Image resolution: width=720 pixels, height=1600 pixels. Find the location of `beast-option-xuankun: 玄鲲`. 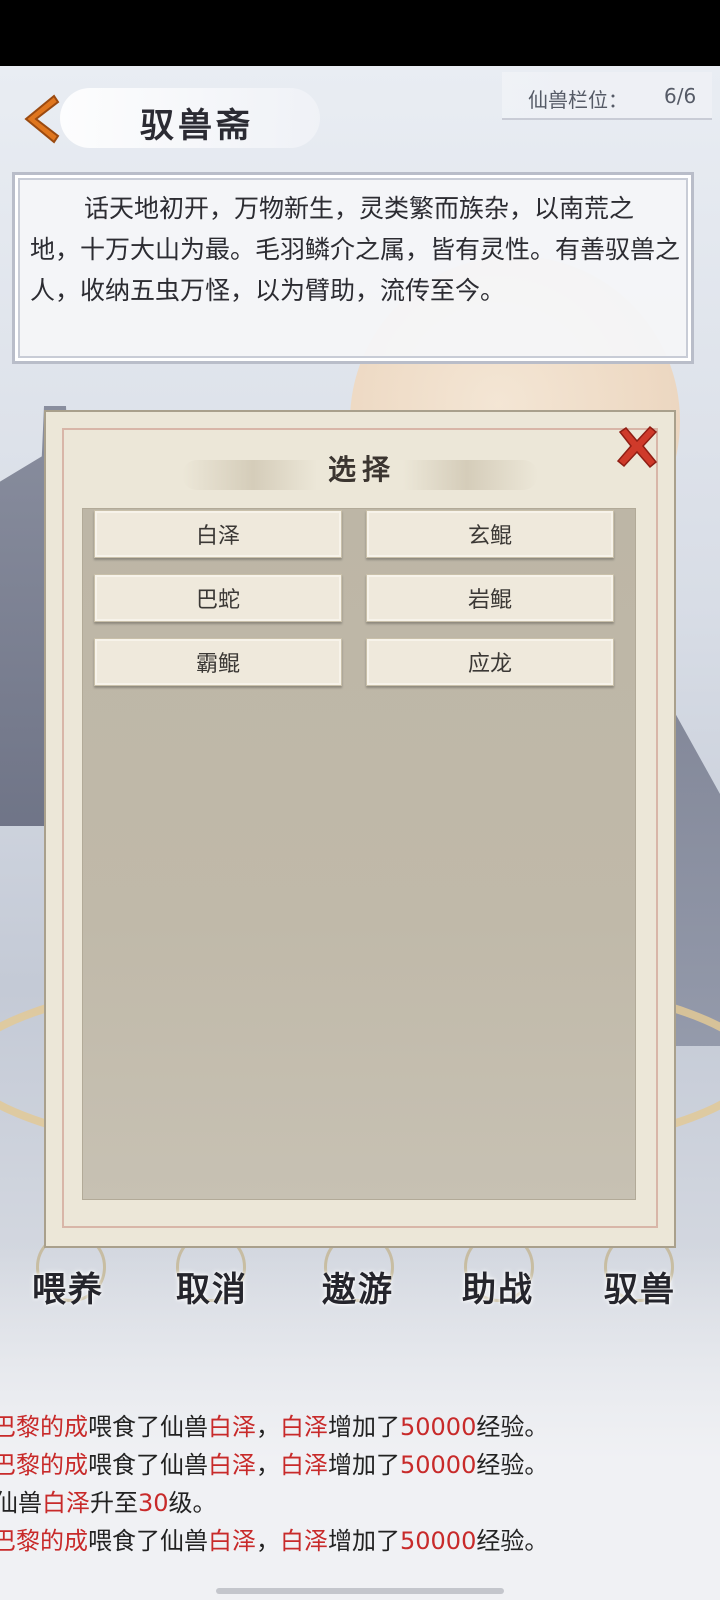

beast-option-xuankun: 玄鲲 is located at coordinates (490, 534).